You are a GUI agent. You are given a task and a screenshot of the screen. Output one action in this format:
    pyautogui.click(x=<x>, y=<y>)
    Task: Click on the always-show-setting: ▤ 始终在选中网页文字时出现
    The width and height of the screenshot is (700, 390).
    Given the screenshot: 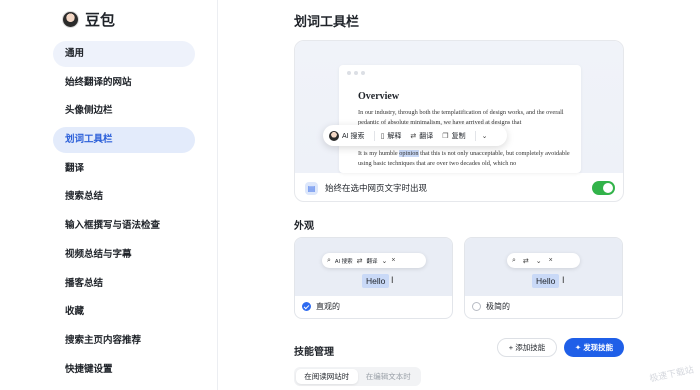 What is the action you would take?
    pyautogui.click(x=459, y=187)
    